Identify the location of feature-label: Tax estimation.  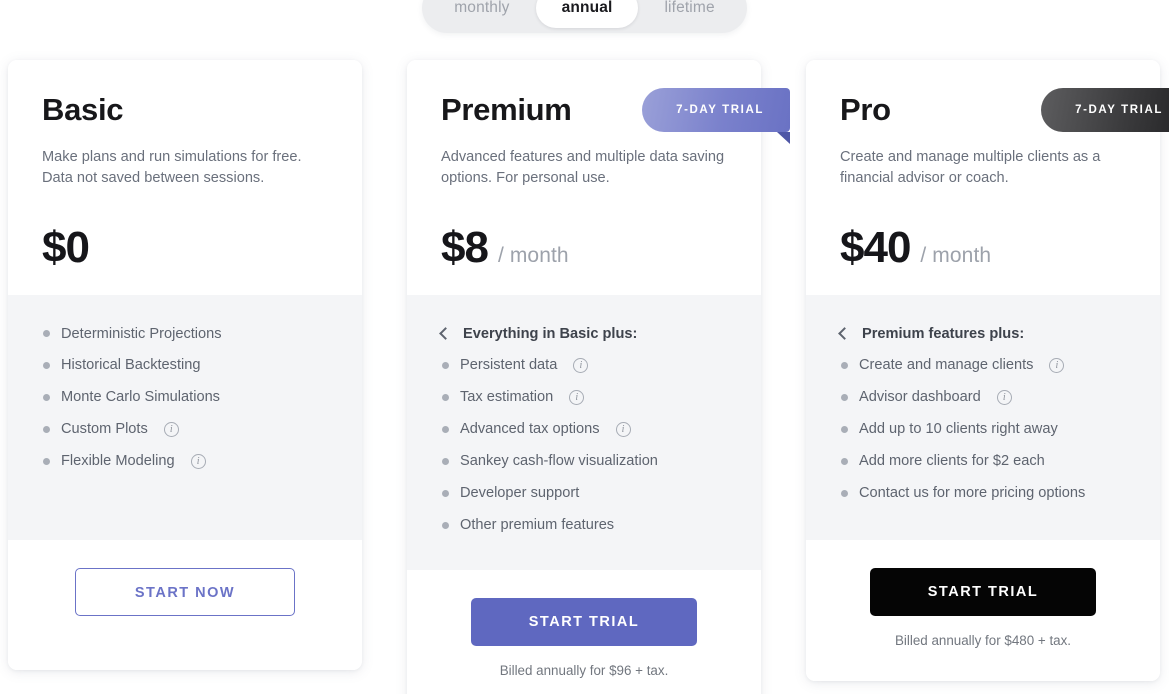
(507, 397).